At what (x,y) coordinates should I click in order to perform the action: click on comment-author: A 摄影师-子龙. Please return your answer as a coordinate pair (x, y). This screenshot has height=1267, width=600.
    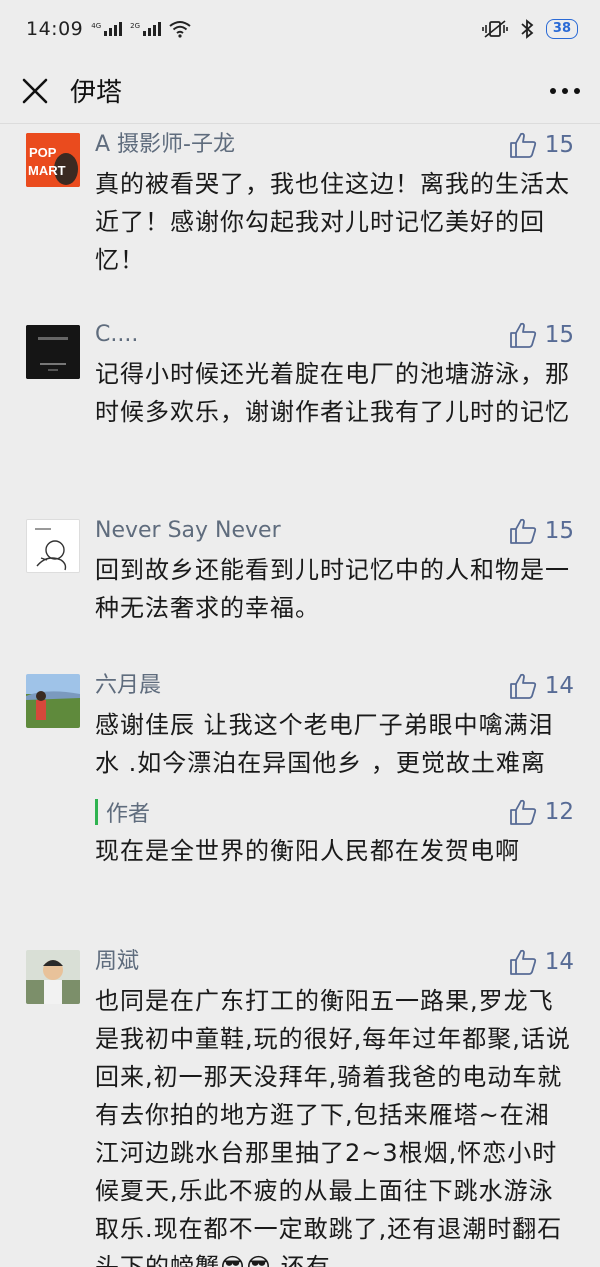
    Looking at the image, I should click on (334, 145).